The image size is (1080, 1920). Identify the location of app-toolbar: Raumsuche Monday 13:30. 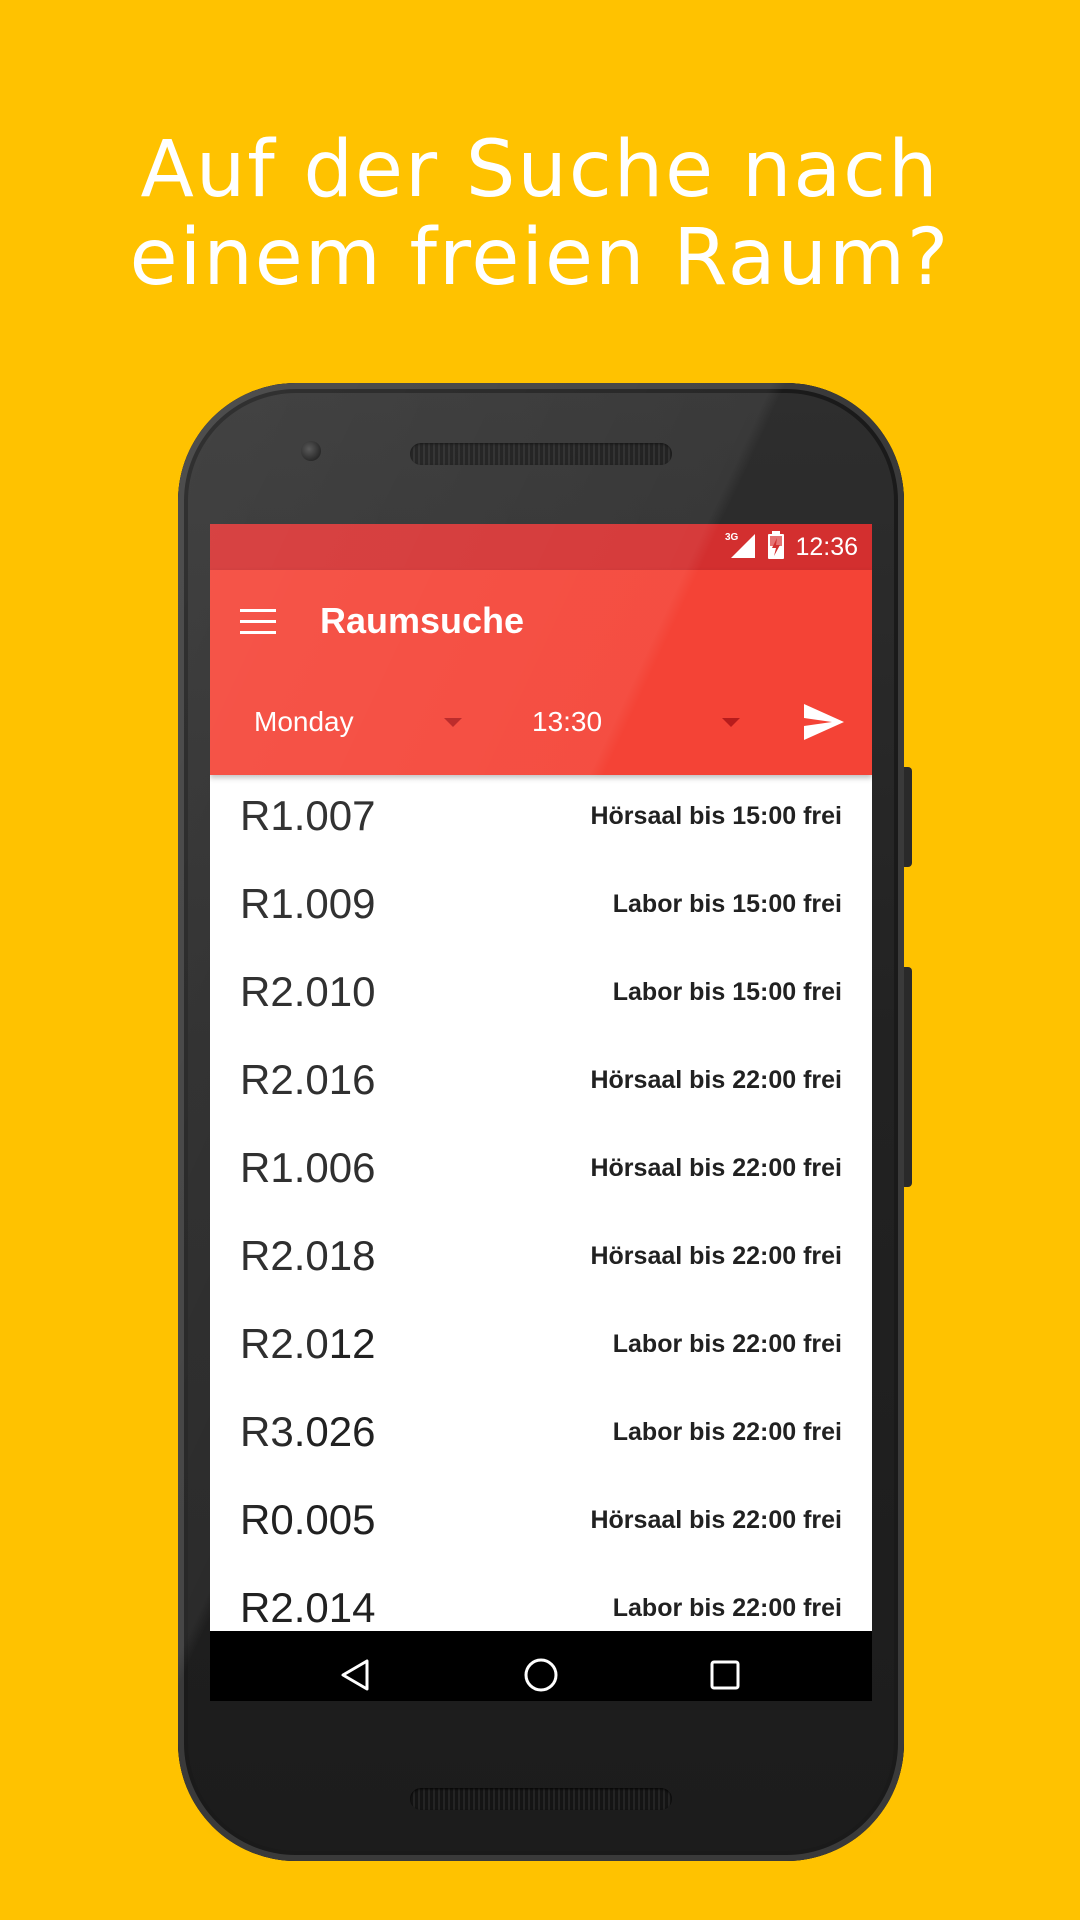
(541, 672).